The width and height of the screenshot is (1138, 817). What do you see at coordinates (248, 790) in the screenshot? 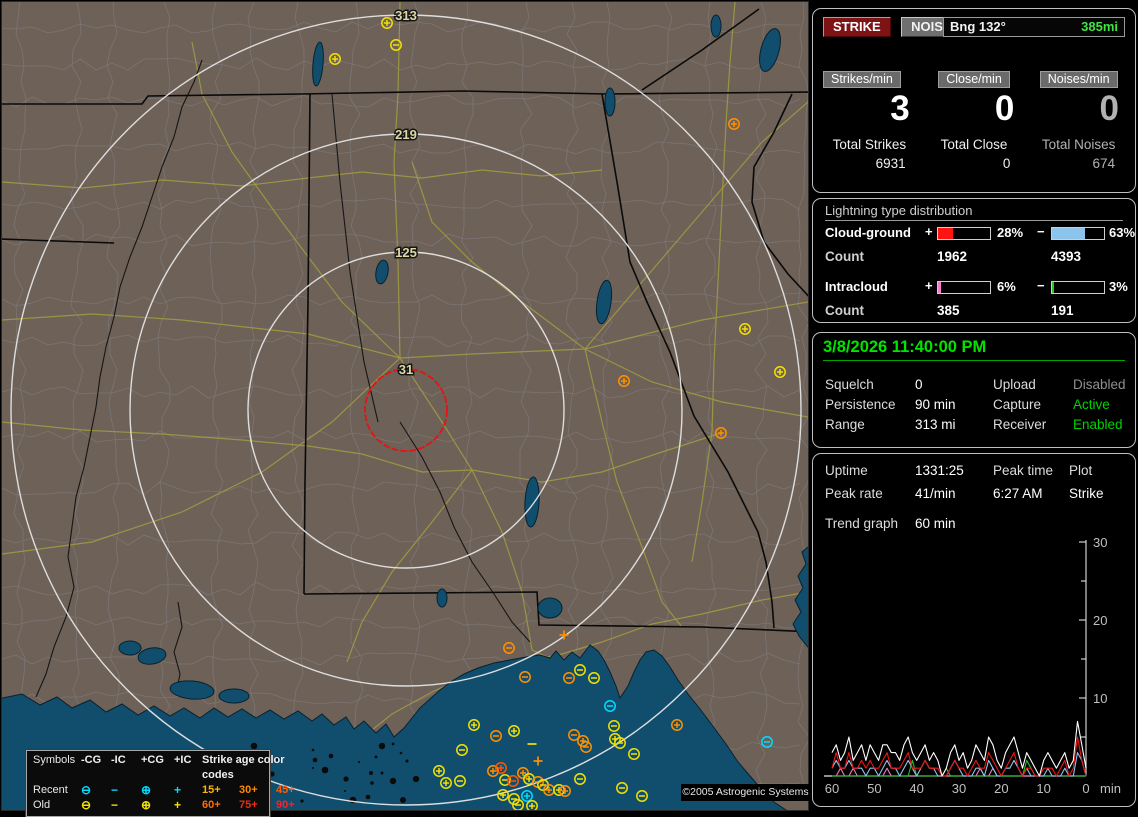
I see `age-code: 30+` at bounding box center [248, 790].